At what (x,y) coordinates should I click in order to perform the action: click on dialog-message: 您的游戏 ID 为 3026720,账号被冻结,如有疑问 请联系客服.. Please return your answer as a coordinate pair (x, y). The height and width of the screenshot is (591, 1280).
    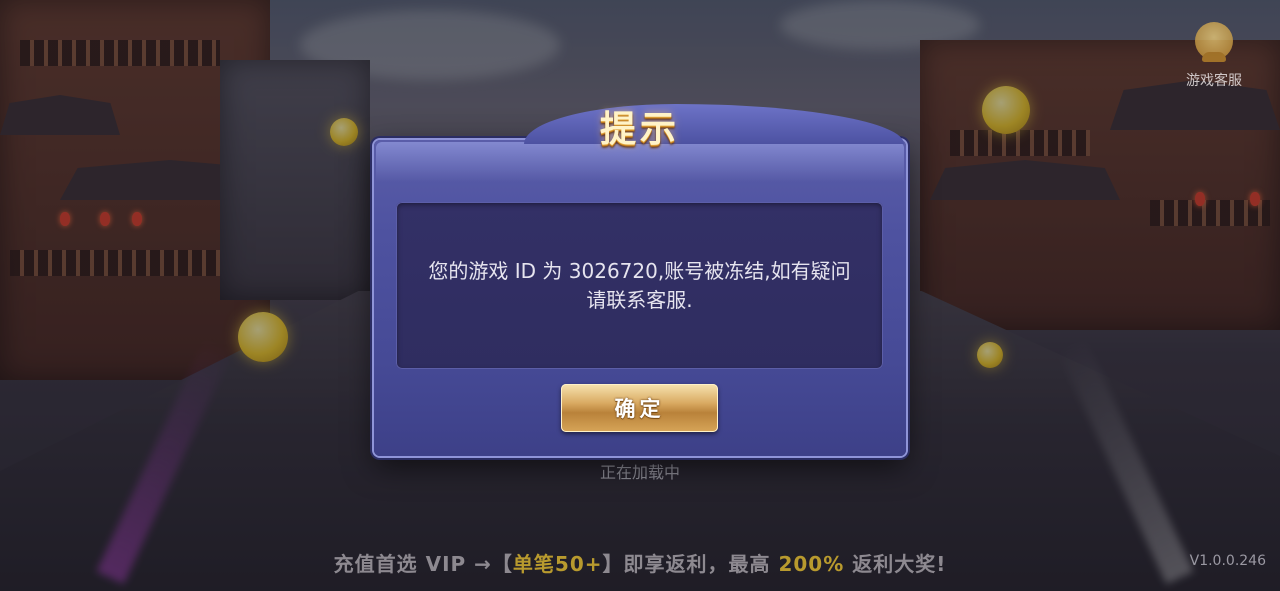
    Looking at the image, I should click on (640, 286).